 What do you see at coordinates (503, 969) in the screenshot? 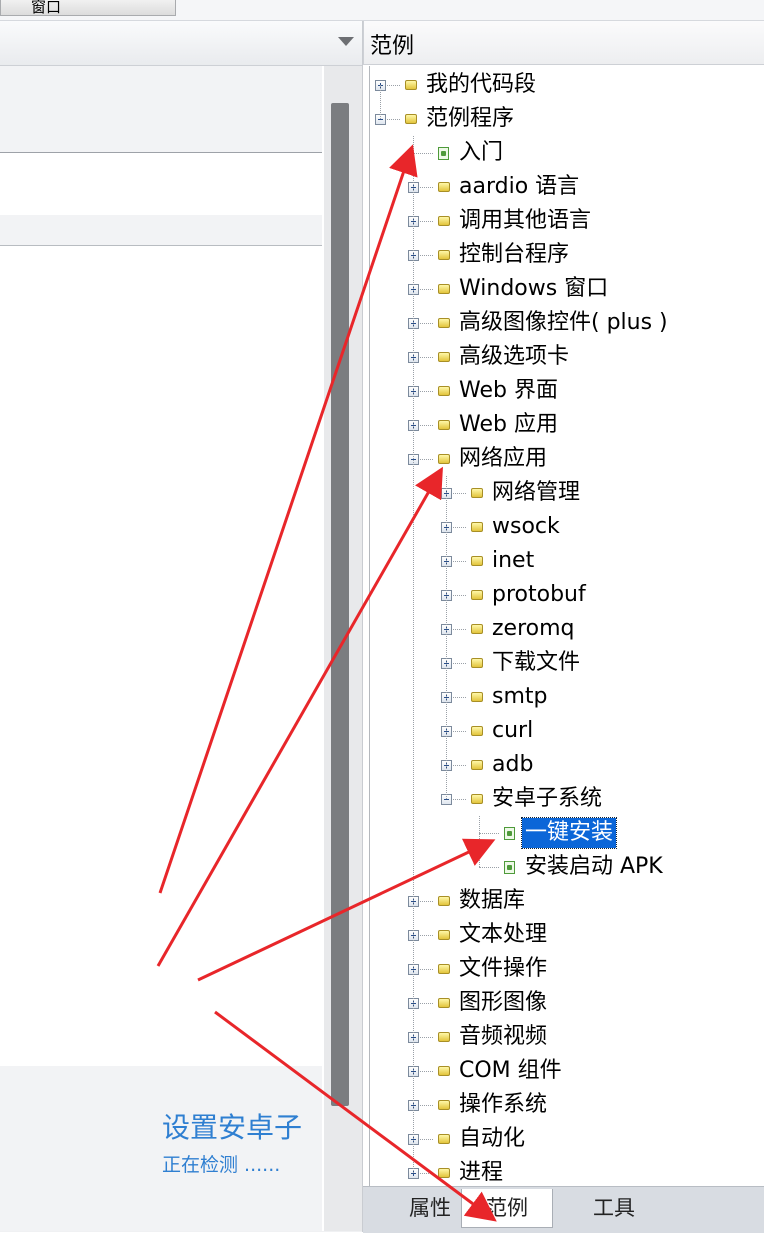
I see `tree-node-label: 文件操作` at bounding box center [503, 969].